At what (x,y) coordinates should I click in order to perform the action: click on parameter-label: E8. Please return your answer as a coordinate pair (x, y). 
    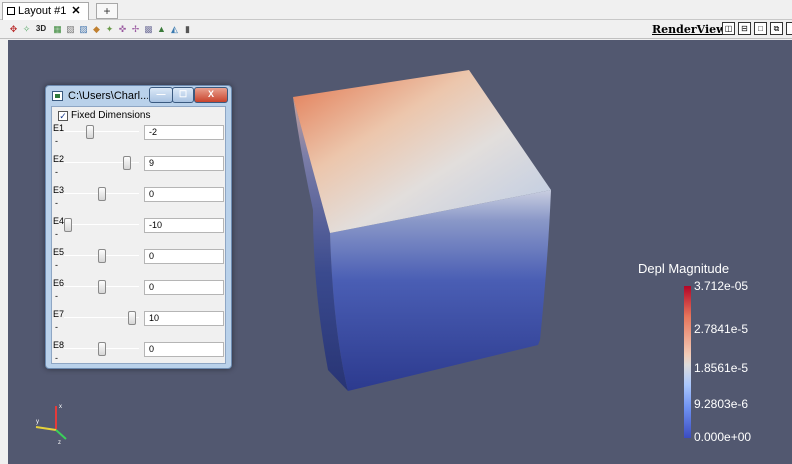
    Looking at the image, I should click on (59, 345).